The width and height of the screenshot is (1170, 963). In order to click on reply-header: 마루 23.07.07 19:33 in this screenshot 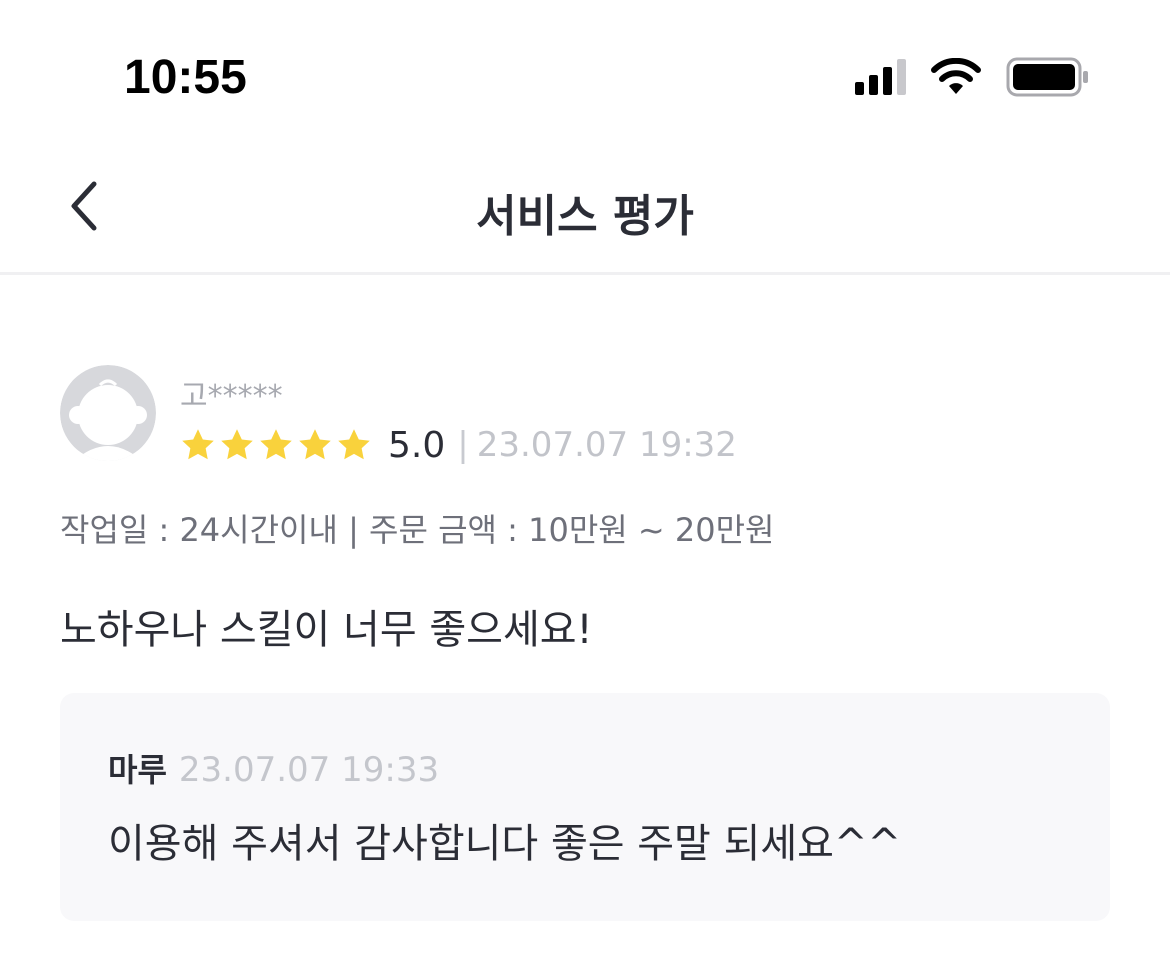, I will do `click(273, 768)`.